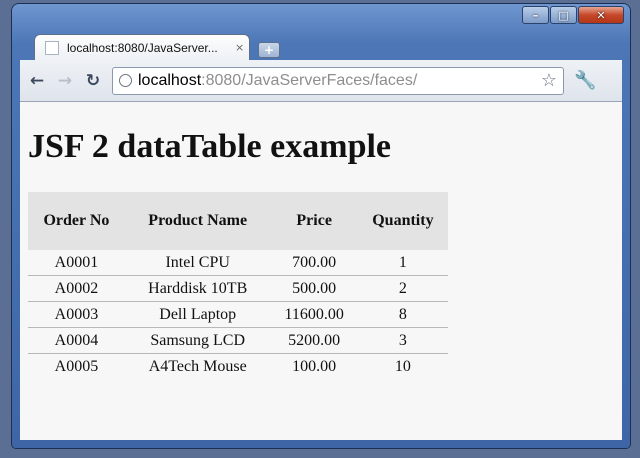 The height and width of the screenshot is (458, 640). What do you see at coordinates (76, 288) in the screenshot?
I see `cell-order-no: A0002` at bounding box center [76, 288].